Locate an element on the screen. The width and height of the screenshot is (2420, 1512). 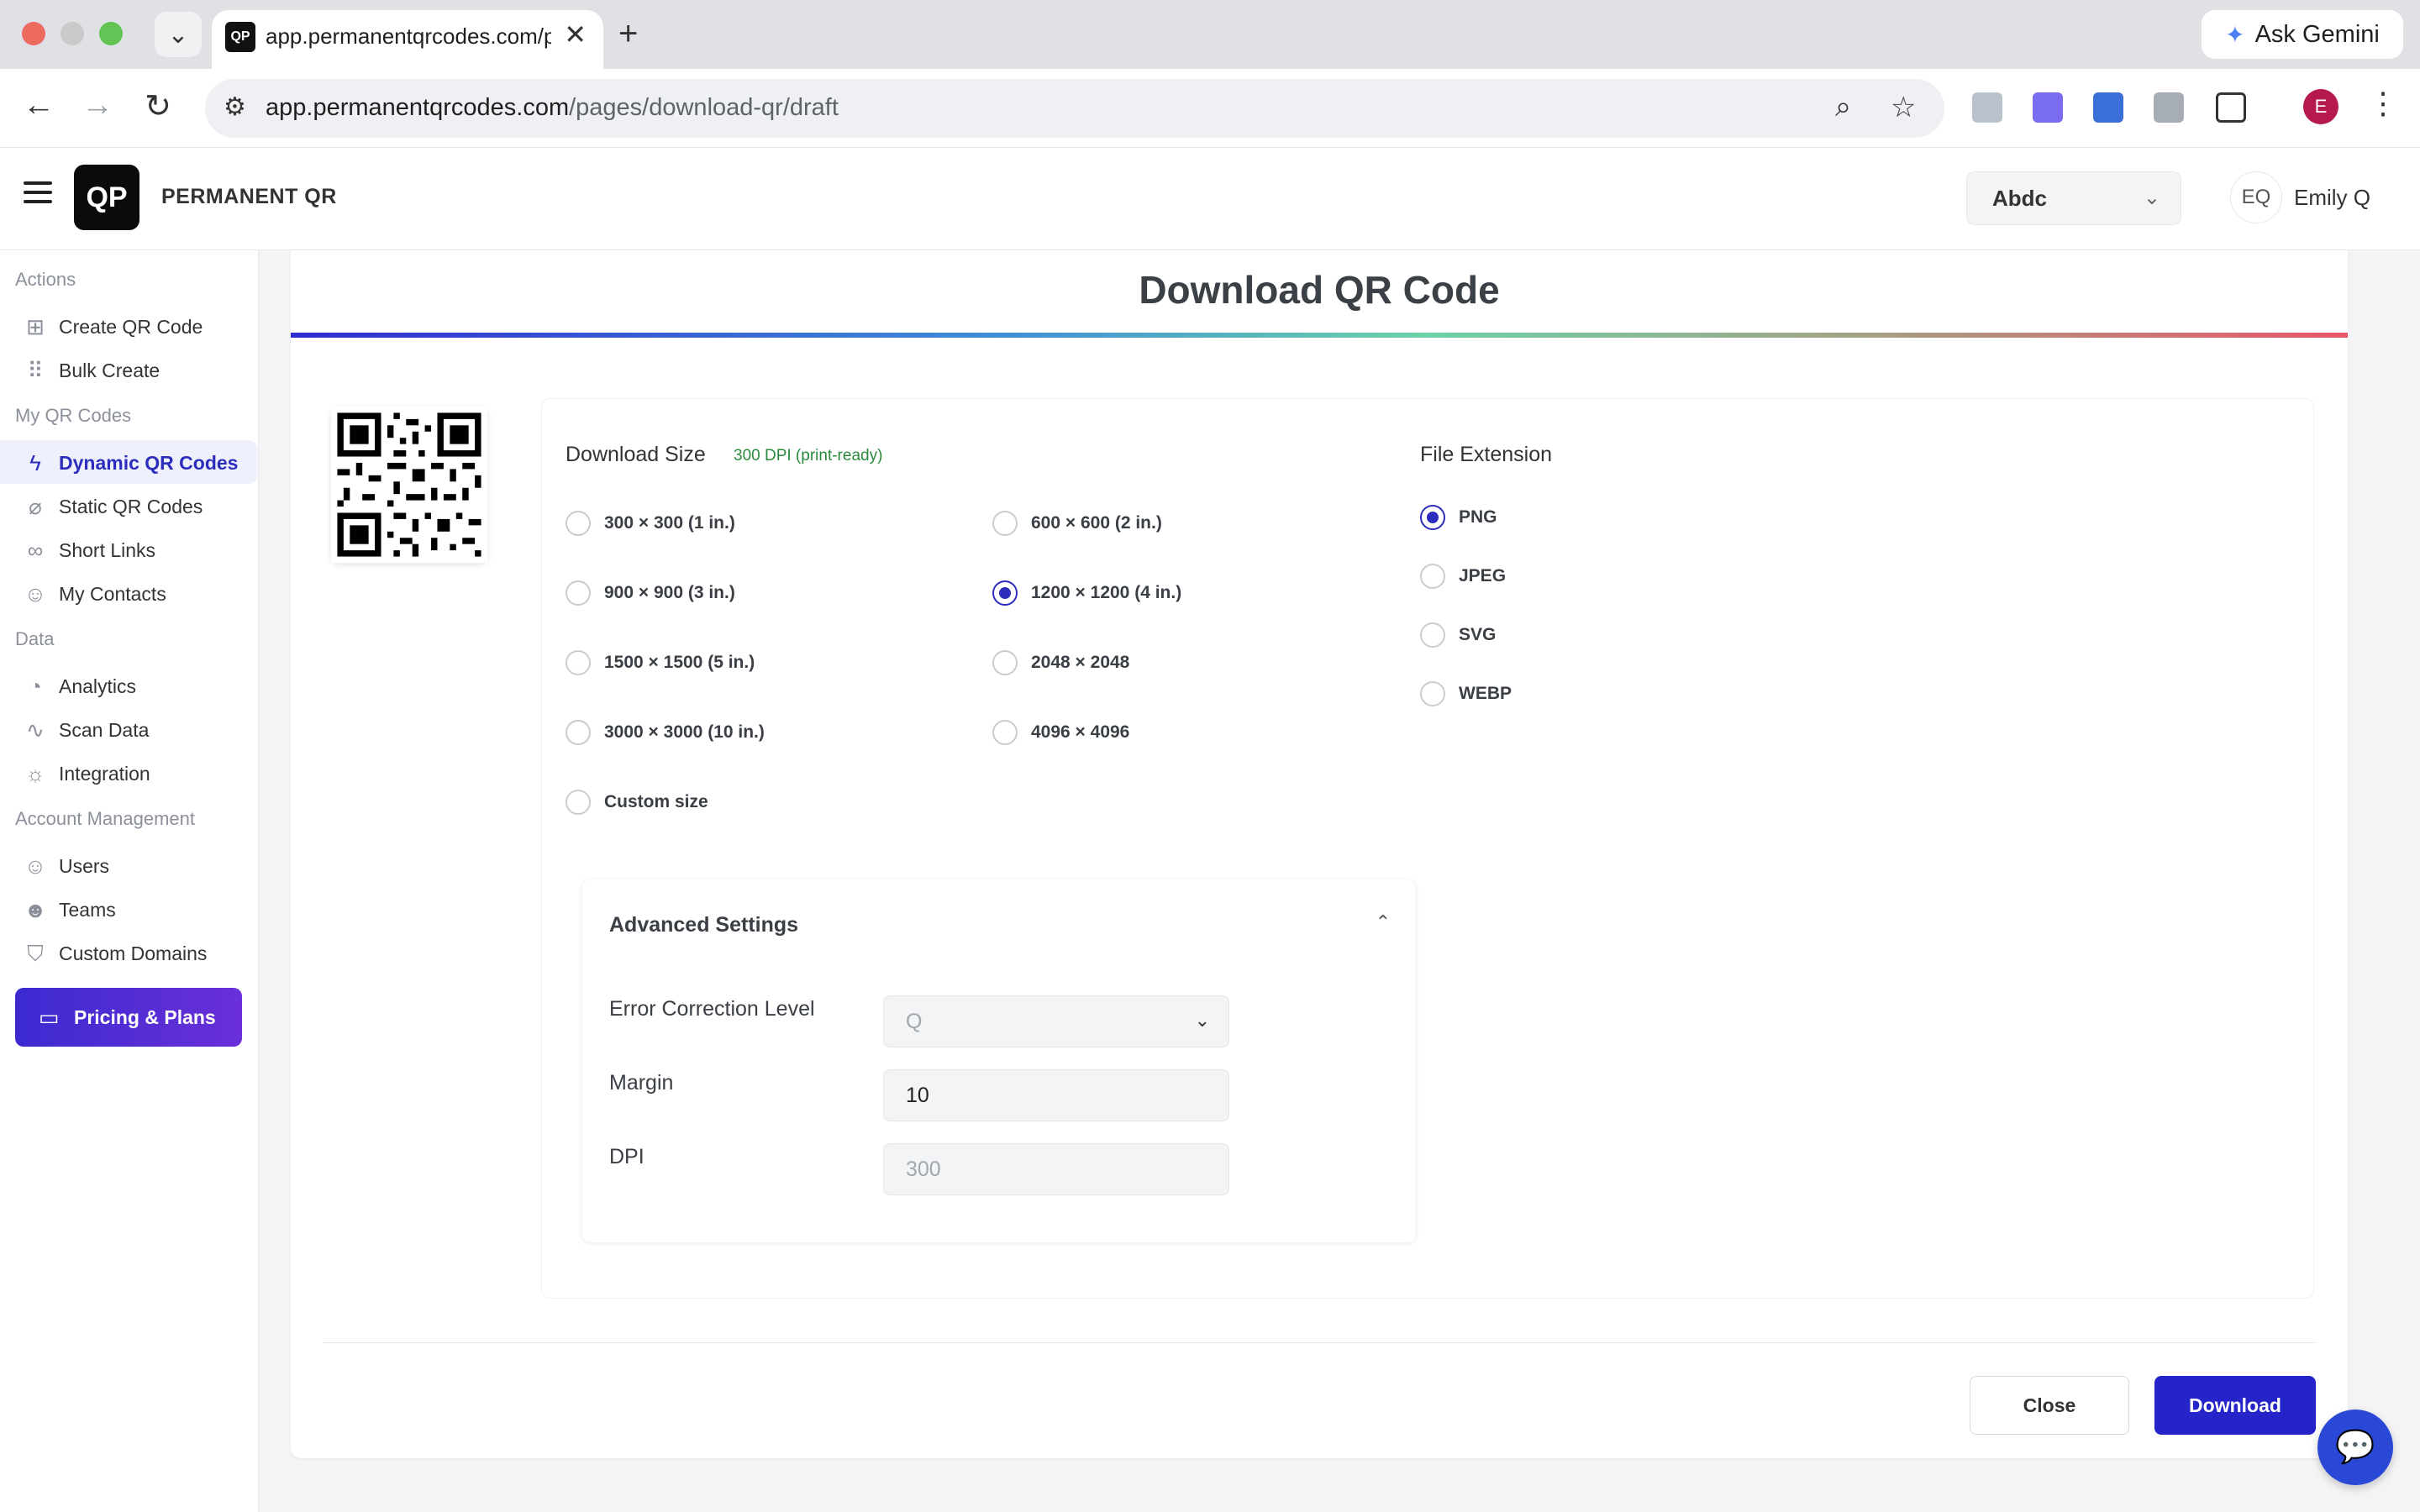
bolt-off-icon: ⌀ is located at coordinates (35, 506).